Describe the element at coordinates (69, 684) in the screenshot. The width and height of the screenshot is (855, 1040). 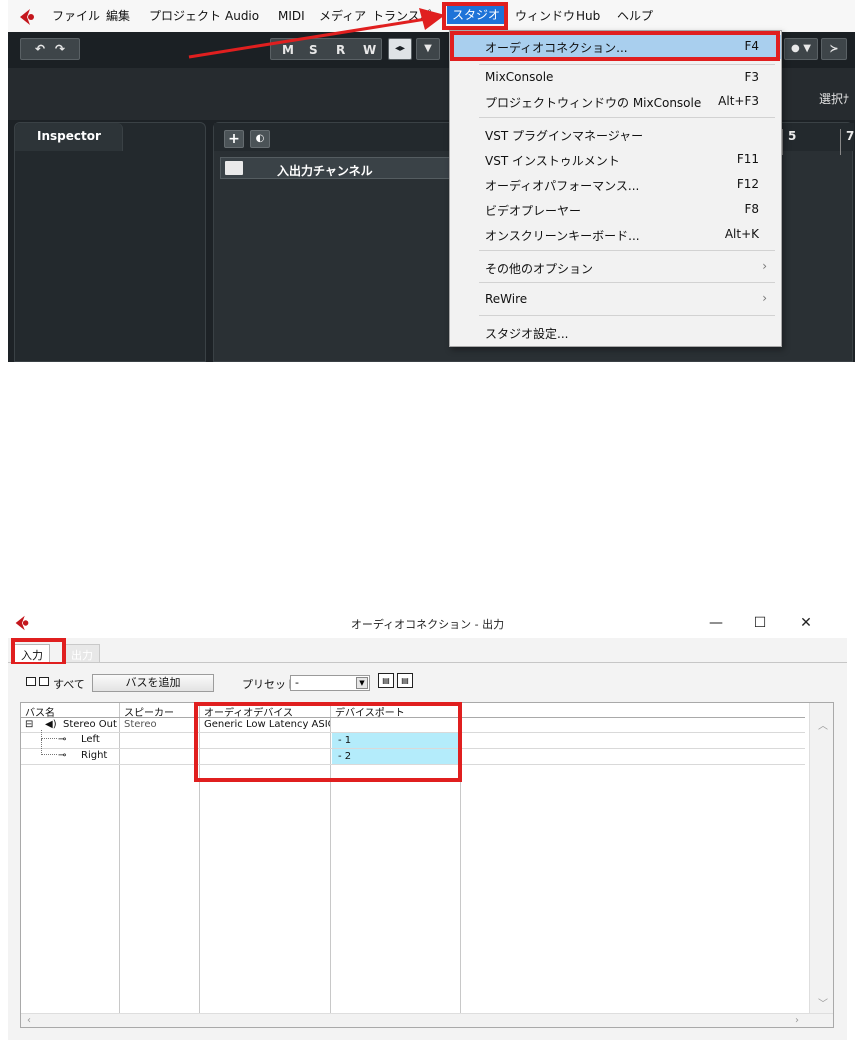
I see `all-label: すべて` at that location.